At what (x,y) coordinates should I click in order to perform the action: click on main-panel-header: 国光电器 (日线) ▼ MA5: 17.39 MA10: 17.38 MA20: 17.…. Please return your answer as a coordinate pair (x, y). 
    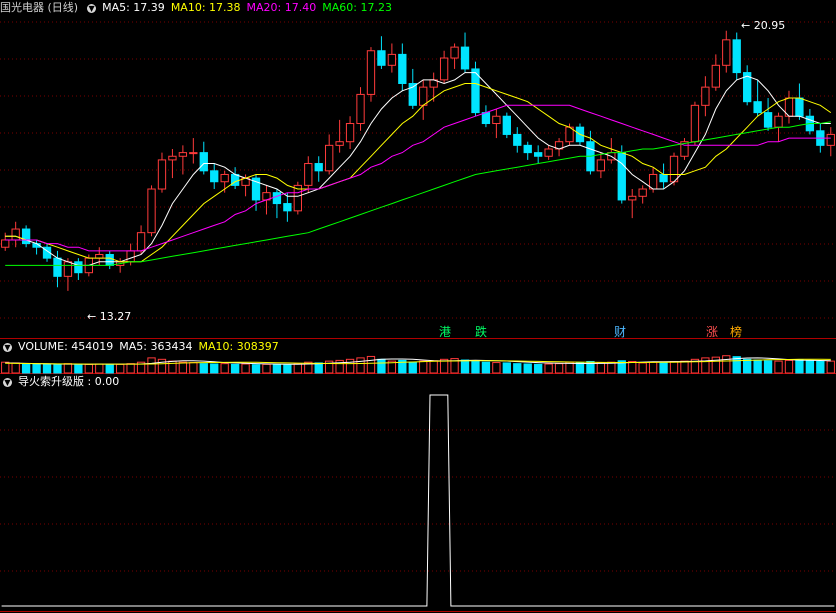
    Looking at the image, I should click on (199, 8).